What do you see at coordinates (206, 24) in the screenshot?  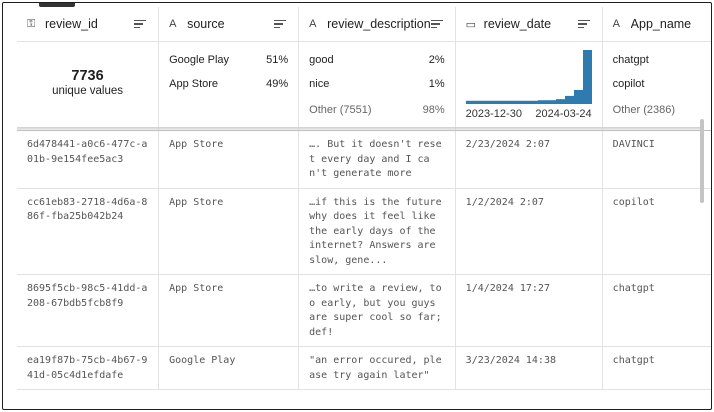 I see `column-name: source` at bounding box center [206, 24].